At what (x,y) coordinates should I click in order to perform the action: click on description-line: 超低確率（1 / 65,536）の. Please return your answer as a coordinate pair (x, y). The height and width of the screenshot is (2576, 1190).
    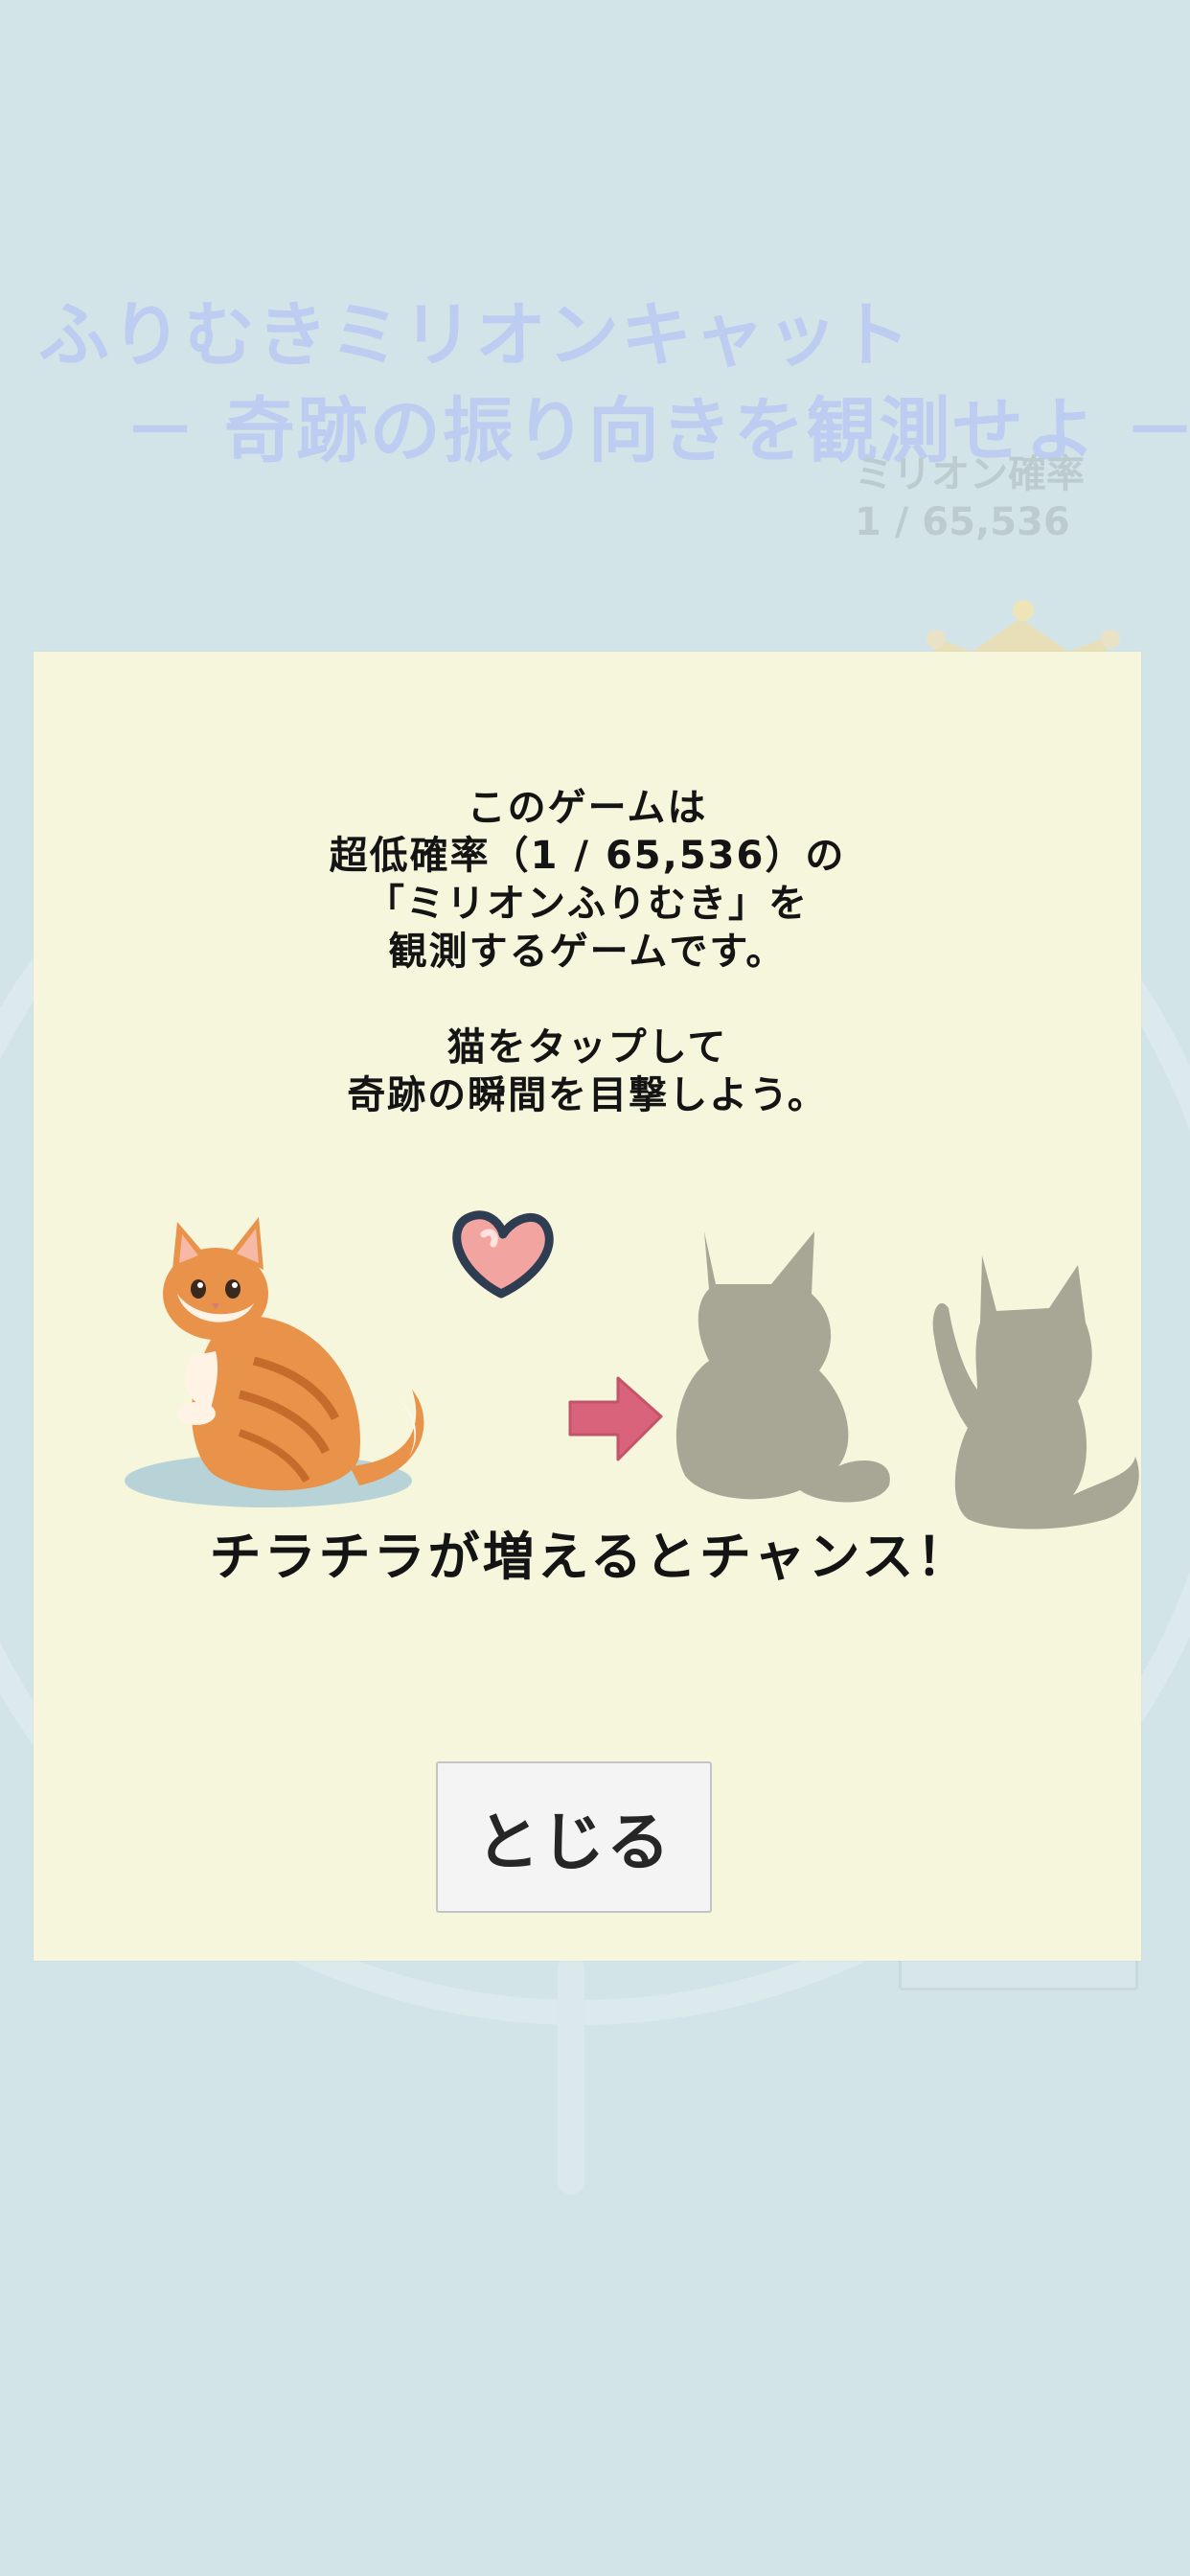
    Looking at the image, I should click on (588, 856).